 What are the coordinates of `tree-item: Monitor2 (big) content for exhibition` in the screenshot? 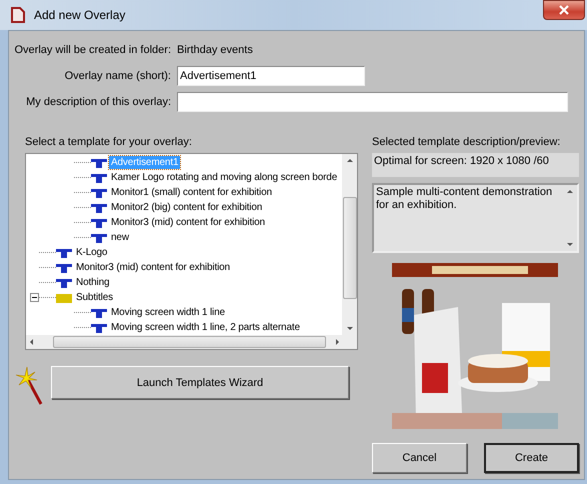 It's located at (186, 207).